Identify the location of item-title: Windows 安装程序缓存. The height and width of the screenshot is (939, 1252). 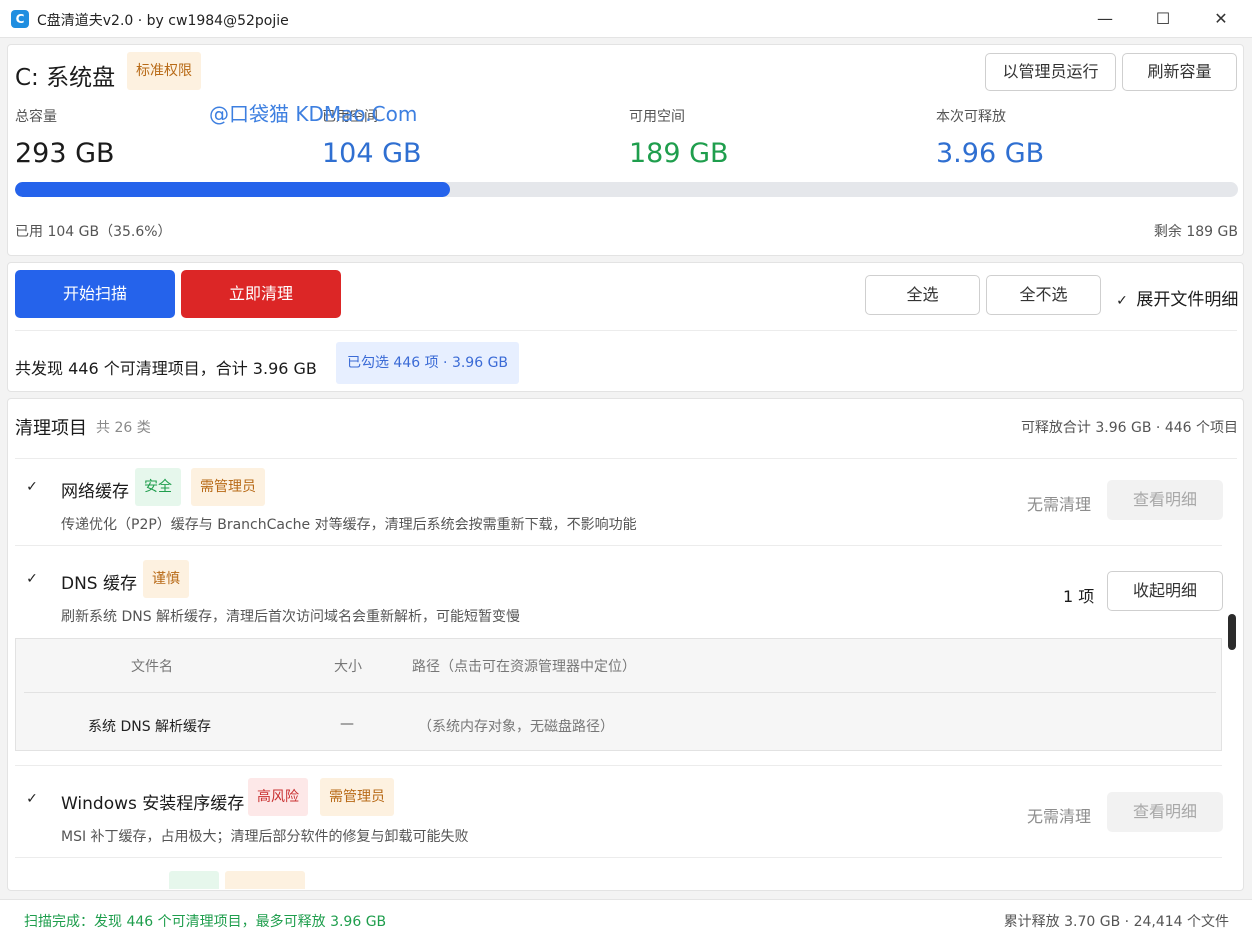
(153, 804).